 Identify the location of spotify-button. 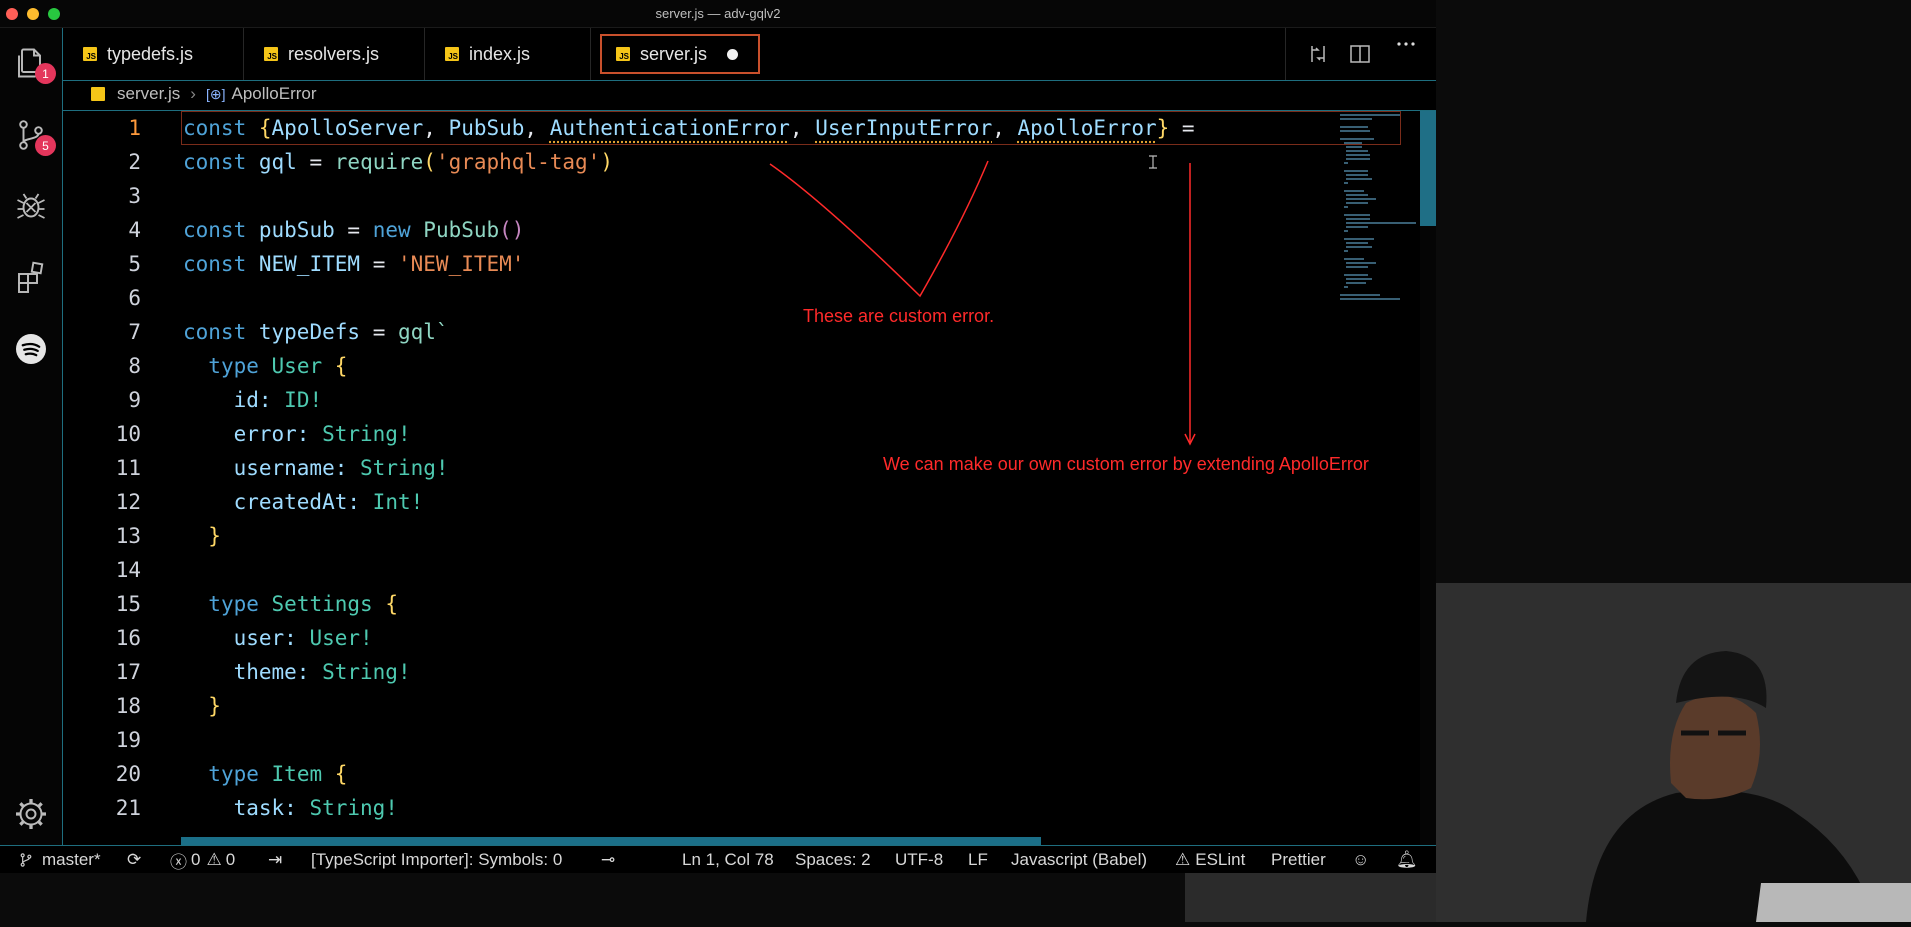
(31, 349).